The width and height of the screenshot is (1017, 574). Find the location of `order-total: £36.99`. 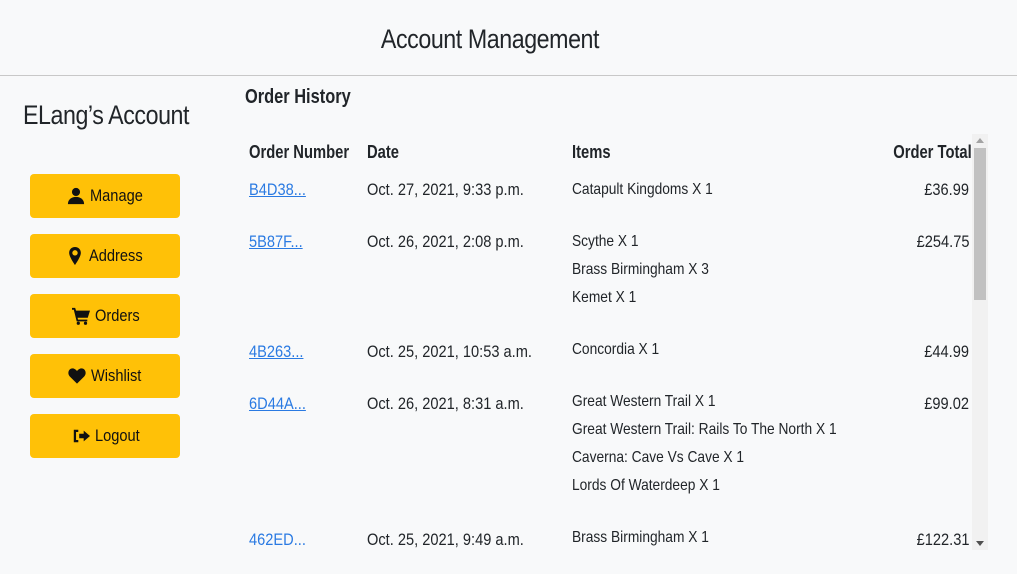

order-total: £36.99 is located at coordinates (946, 189).